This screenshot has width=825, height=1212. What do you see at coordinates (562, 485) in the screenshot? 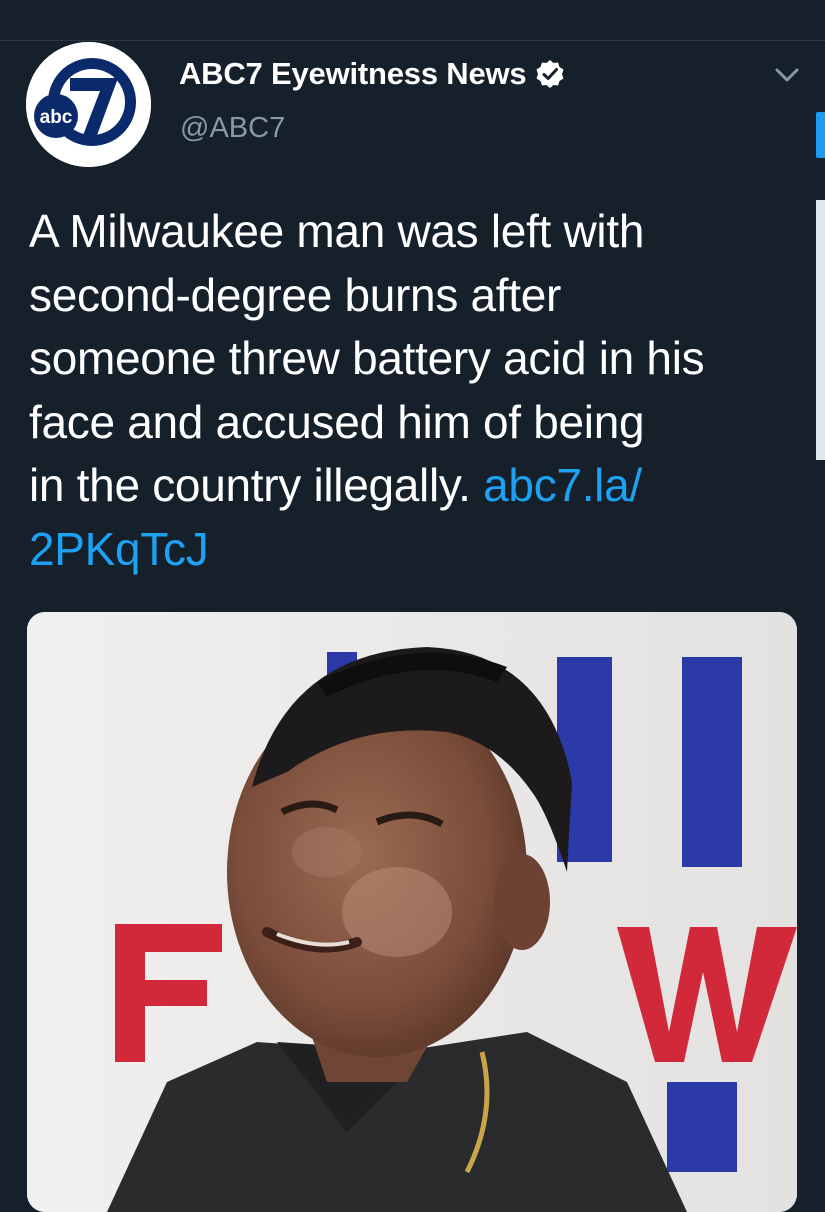
I see `tweet-link: abc7.la/` at bounding box center [562, 485].